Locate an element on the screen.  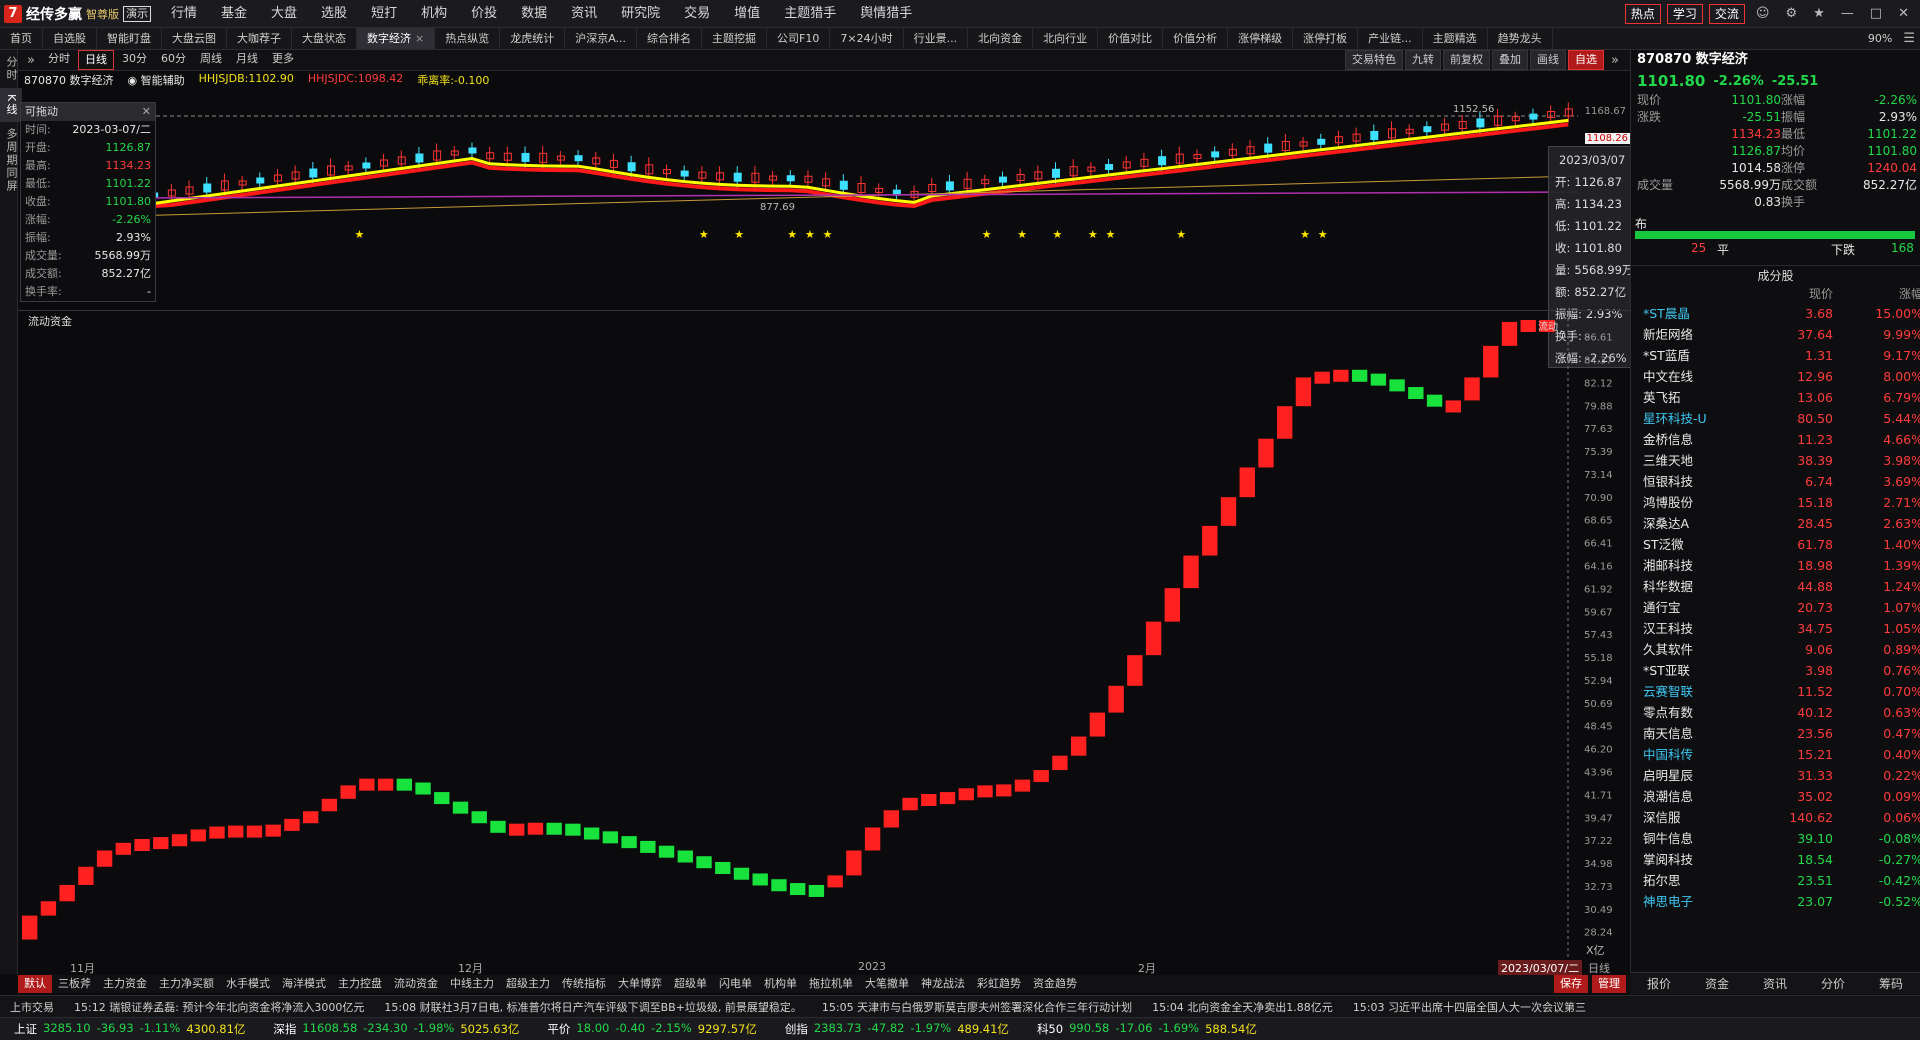
page-tab: 大盘云图 is located at coordinates (194, 38).